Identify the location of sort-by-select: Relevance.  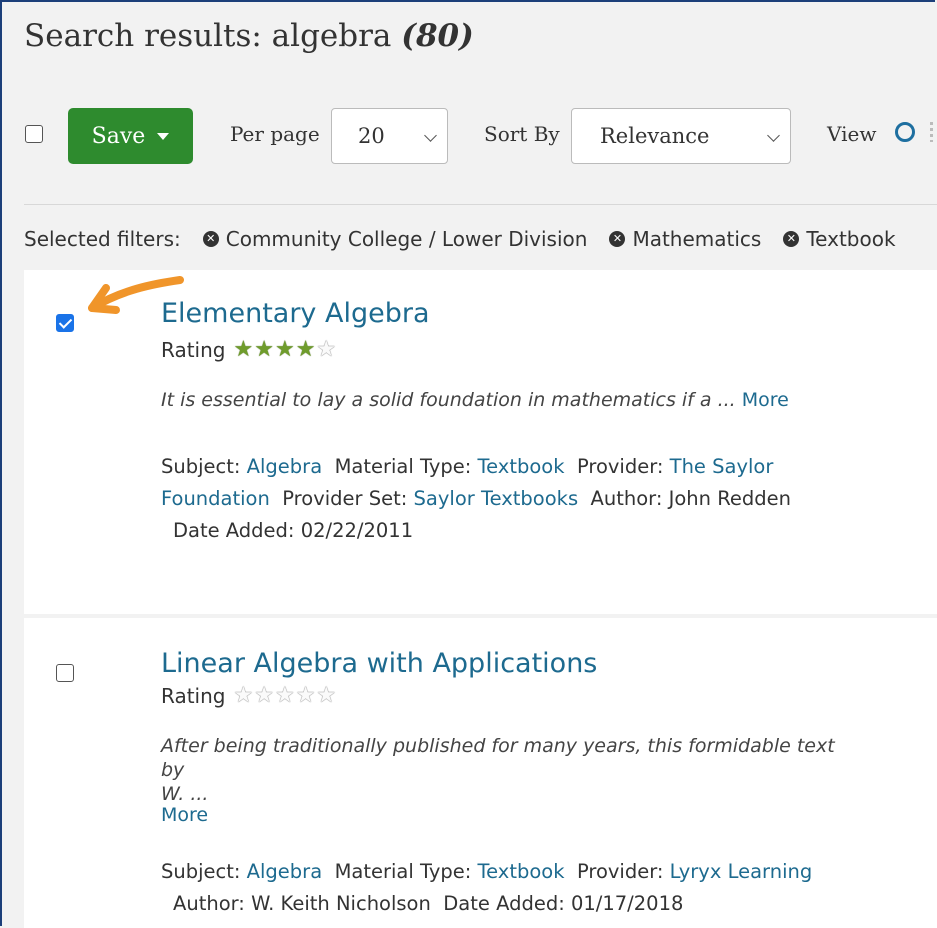
(681, 136).